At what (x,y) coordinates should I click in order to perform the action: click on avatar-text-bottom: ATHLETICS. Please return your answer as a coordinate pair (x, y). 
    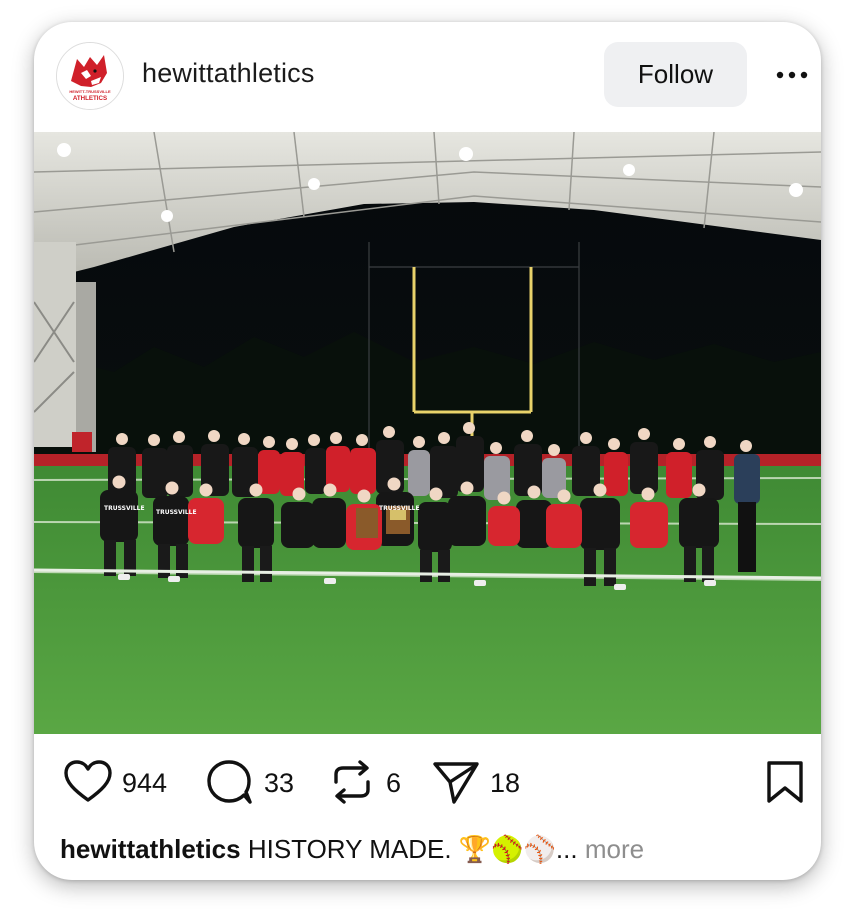
    Looking at the image, I should click on (90, 98).